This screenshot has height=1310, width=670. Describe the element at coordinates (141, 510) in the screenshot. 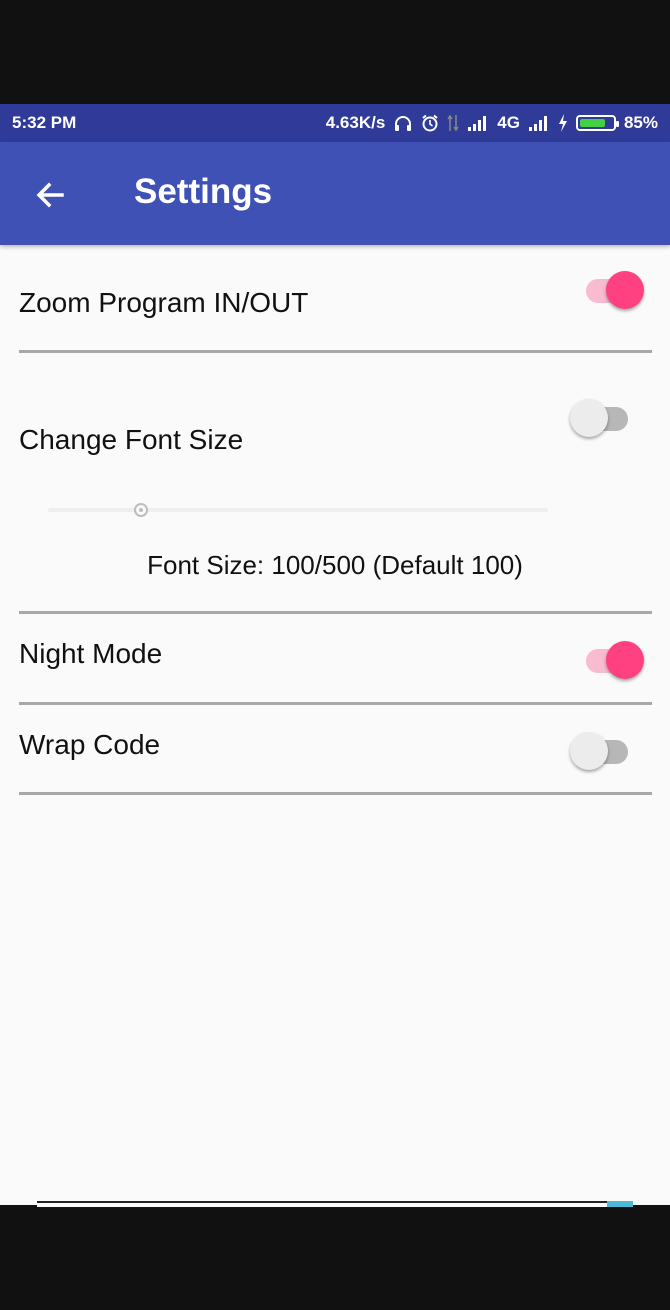

I see `slider-thumb` at that location.